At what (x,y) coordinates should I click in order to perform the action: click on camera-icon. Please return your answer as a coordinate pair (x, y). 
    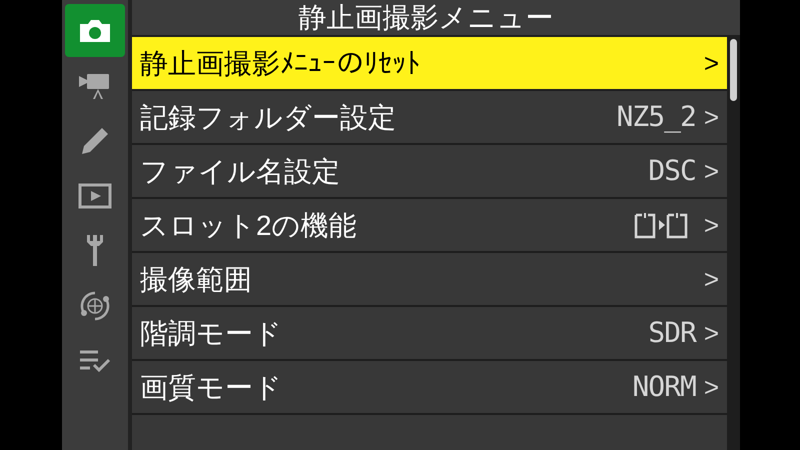
    Looking at the image, I should click on (95, 31).